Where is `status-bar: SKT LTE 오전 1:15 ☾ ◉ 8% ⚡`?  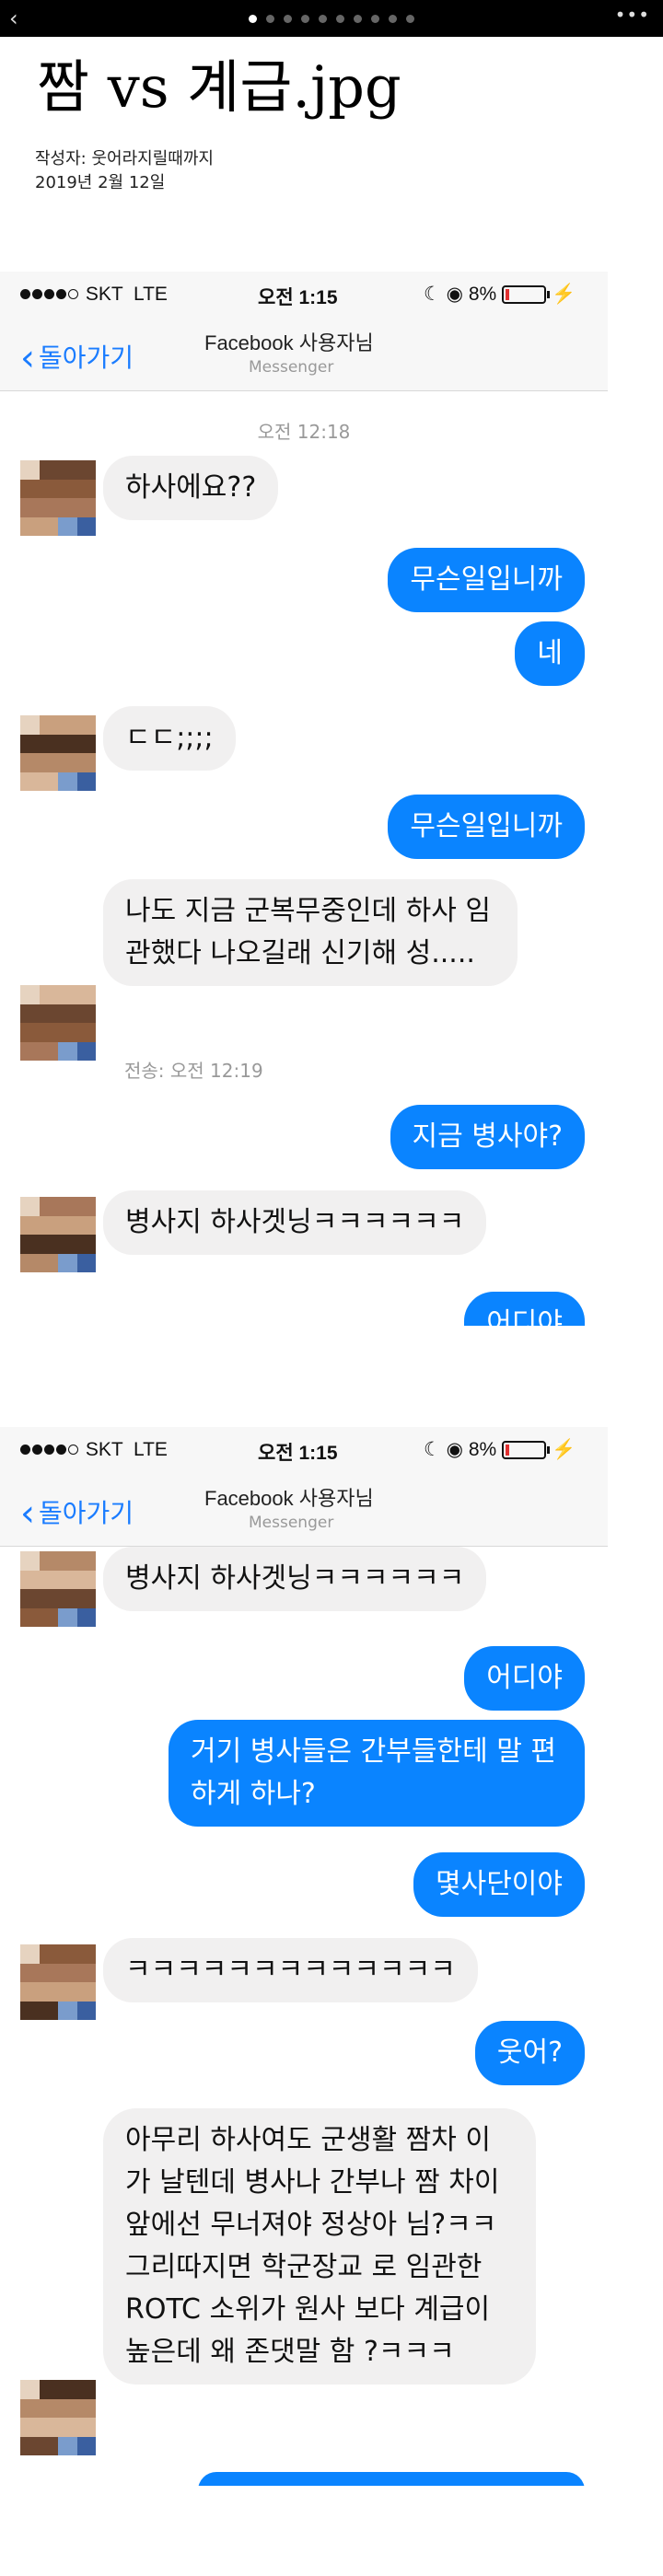
status-bar: SKT LTE 오전 1:15 ☾ ◉ 8% ⚡ is located at coordinates (304, 294).